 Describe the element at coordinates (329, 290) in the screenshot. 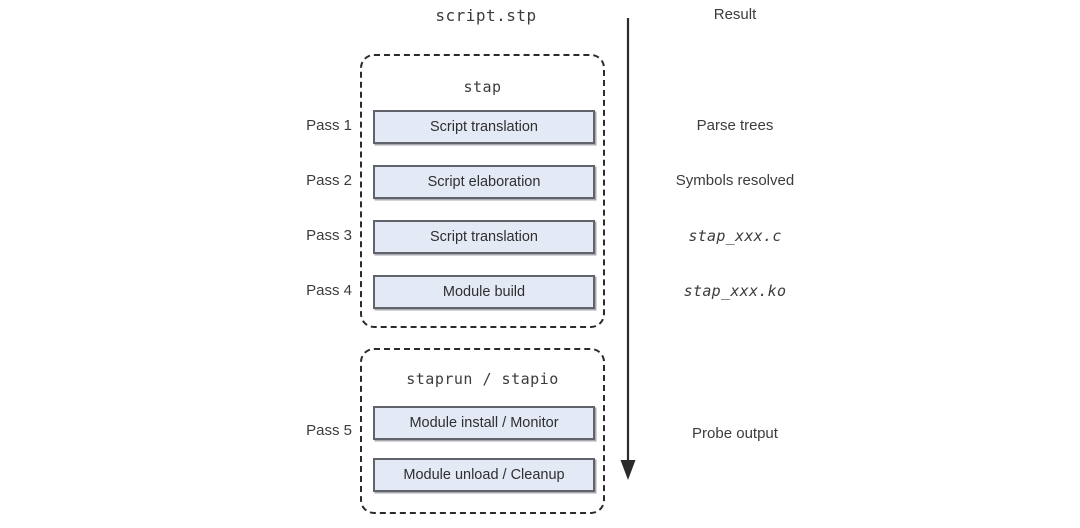

I see `pass-label-4: Pass 4` at that location.